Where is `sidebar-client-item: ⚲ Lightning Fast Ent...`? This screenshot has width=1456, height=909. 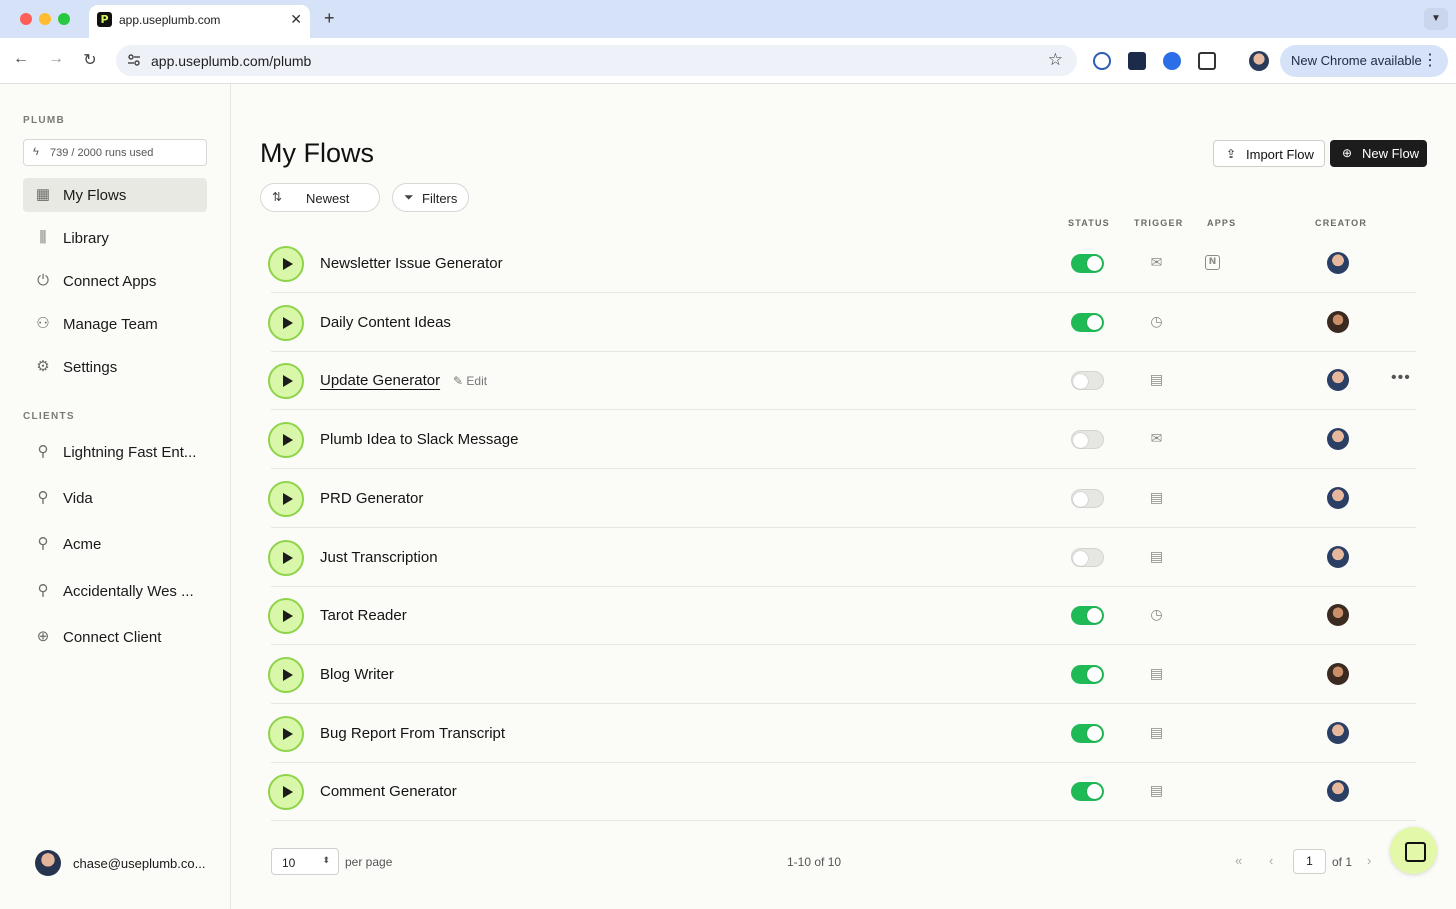
sidebar-client-item: ⚲ Lightning Fast Ent... is located at coordinates (115, 452).